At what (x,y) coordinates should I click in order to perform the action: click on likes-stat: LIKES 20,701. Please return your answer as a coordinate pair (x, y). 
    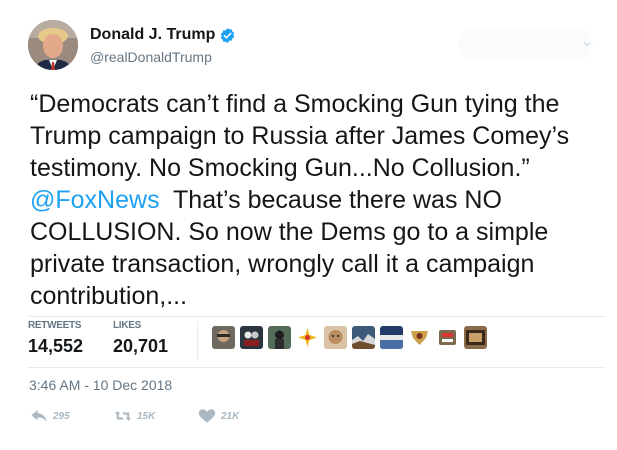
    Looking at the image, I should click on (140, 338).